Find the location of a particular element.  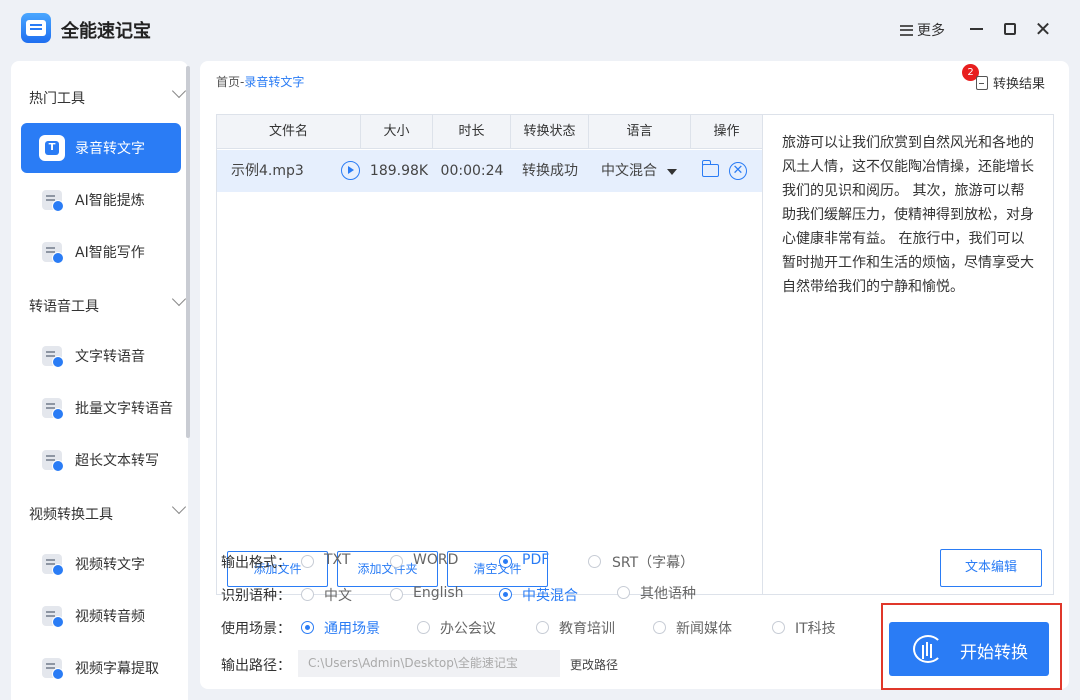

more-label: 更多 is located at coordinates (931, 31).